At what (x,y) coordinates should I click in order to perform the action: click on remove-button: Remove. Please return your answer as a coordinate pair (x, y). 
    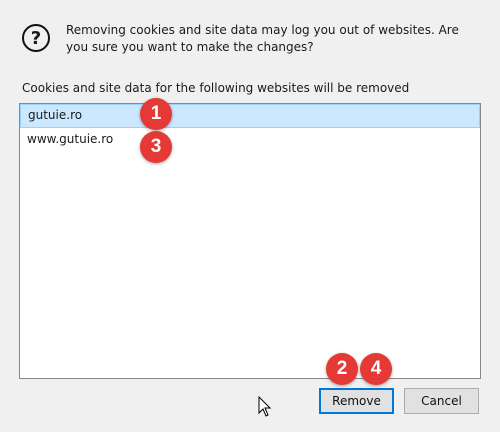
    Looking at the image, I should click on (356, 401).